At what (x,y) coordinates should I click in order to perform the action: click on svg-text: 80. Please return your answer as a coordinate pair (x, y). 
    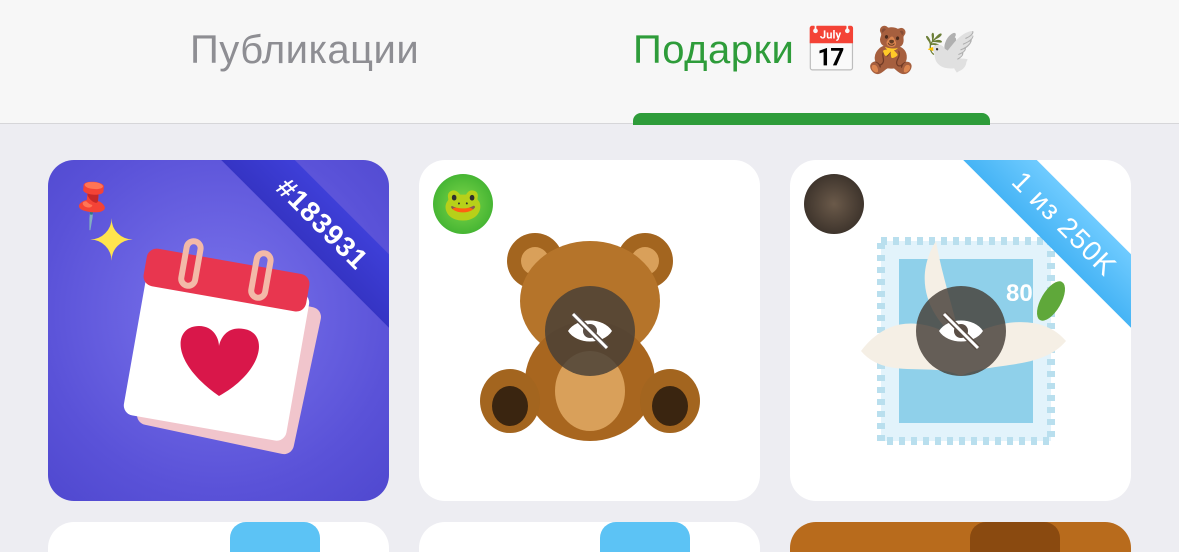
    Looking at the image, I should click on (1019, 293).